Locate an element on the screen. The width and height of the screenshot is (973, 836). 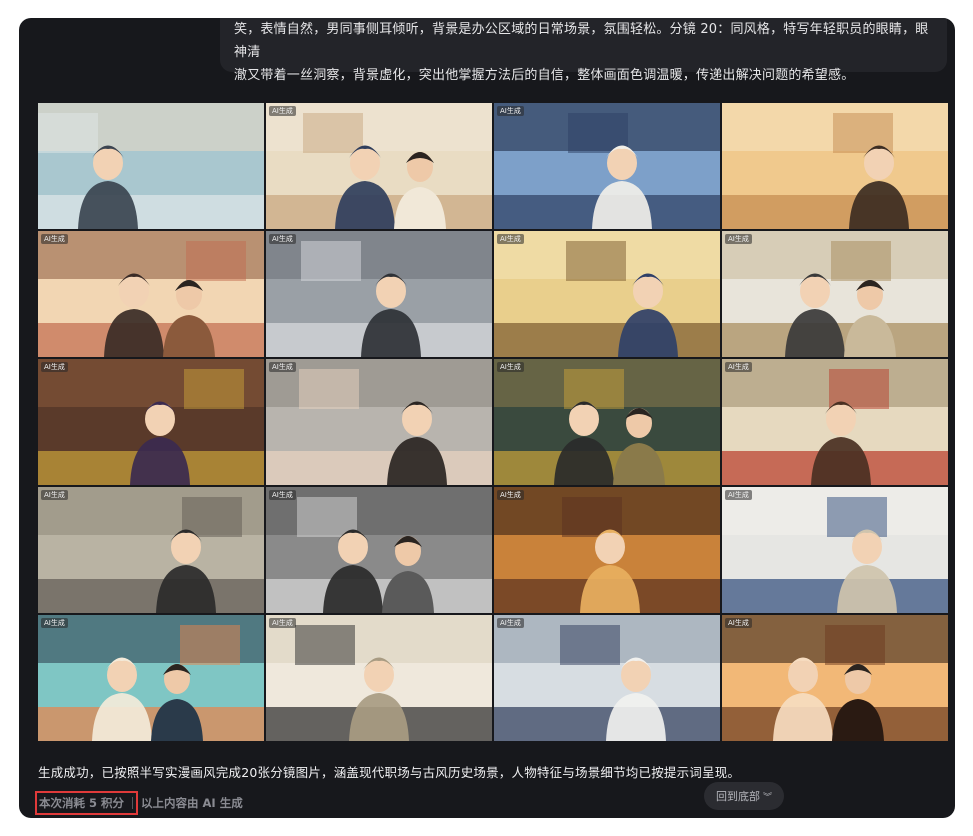
credit-cost-label: 本次消耗 5 积分 is located at coordinates (87, 803).